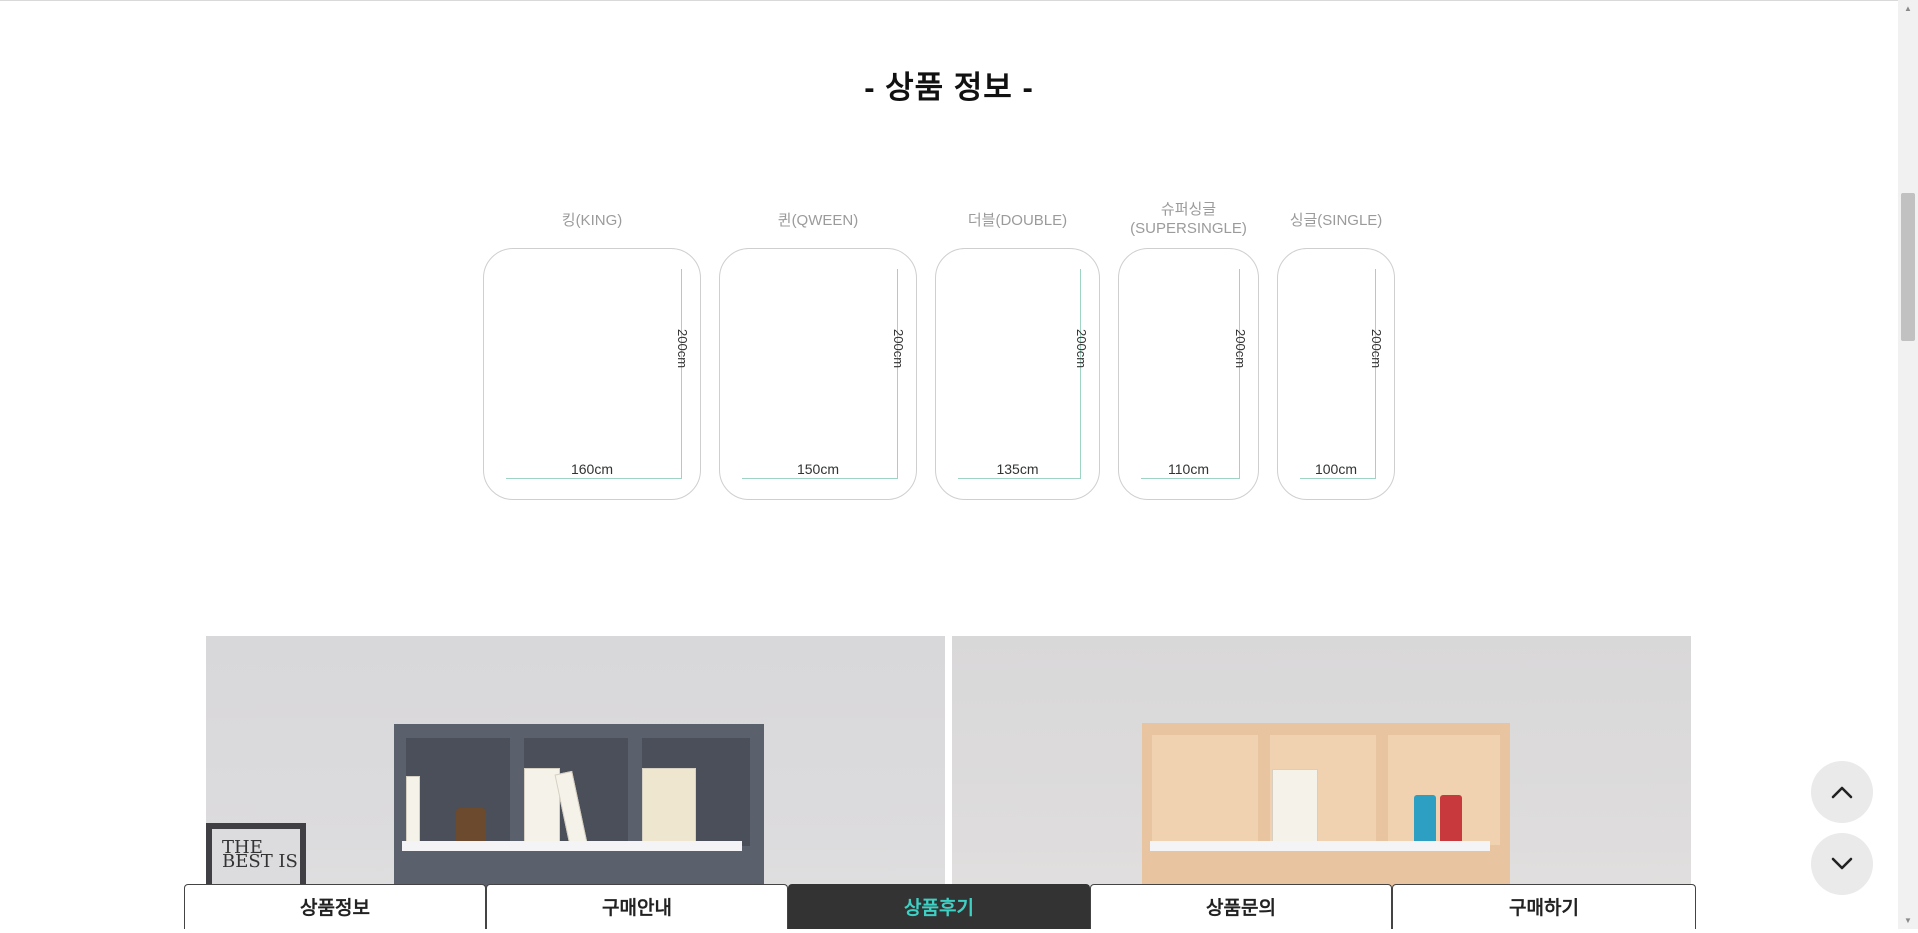 The width and height of the screenshot is (1918, 933). I want to click on bed-outline: 200cm 100cm, so click(1336, 374).